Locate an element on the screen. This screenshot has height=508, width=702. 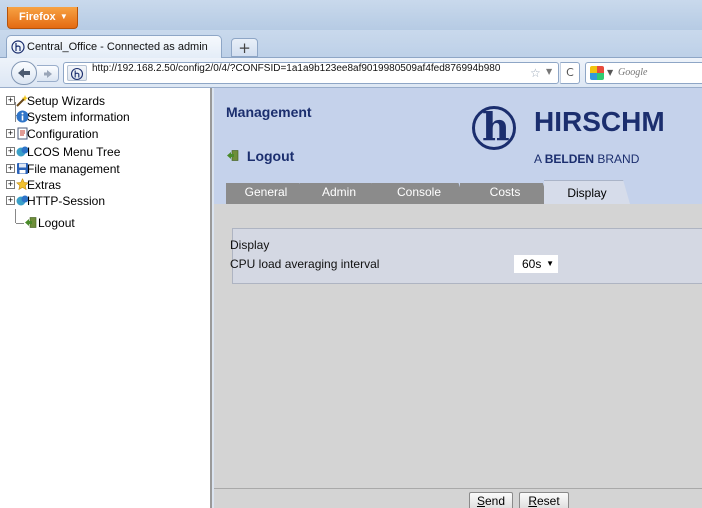
tree-item-extras: + Extras is located at coordinates (101, 185).